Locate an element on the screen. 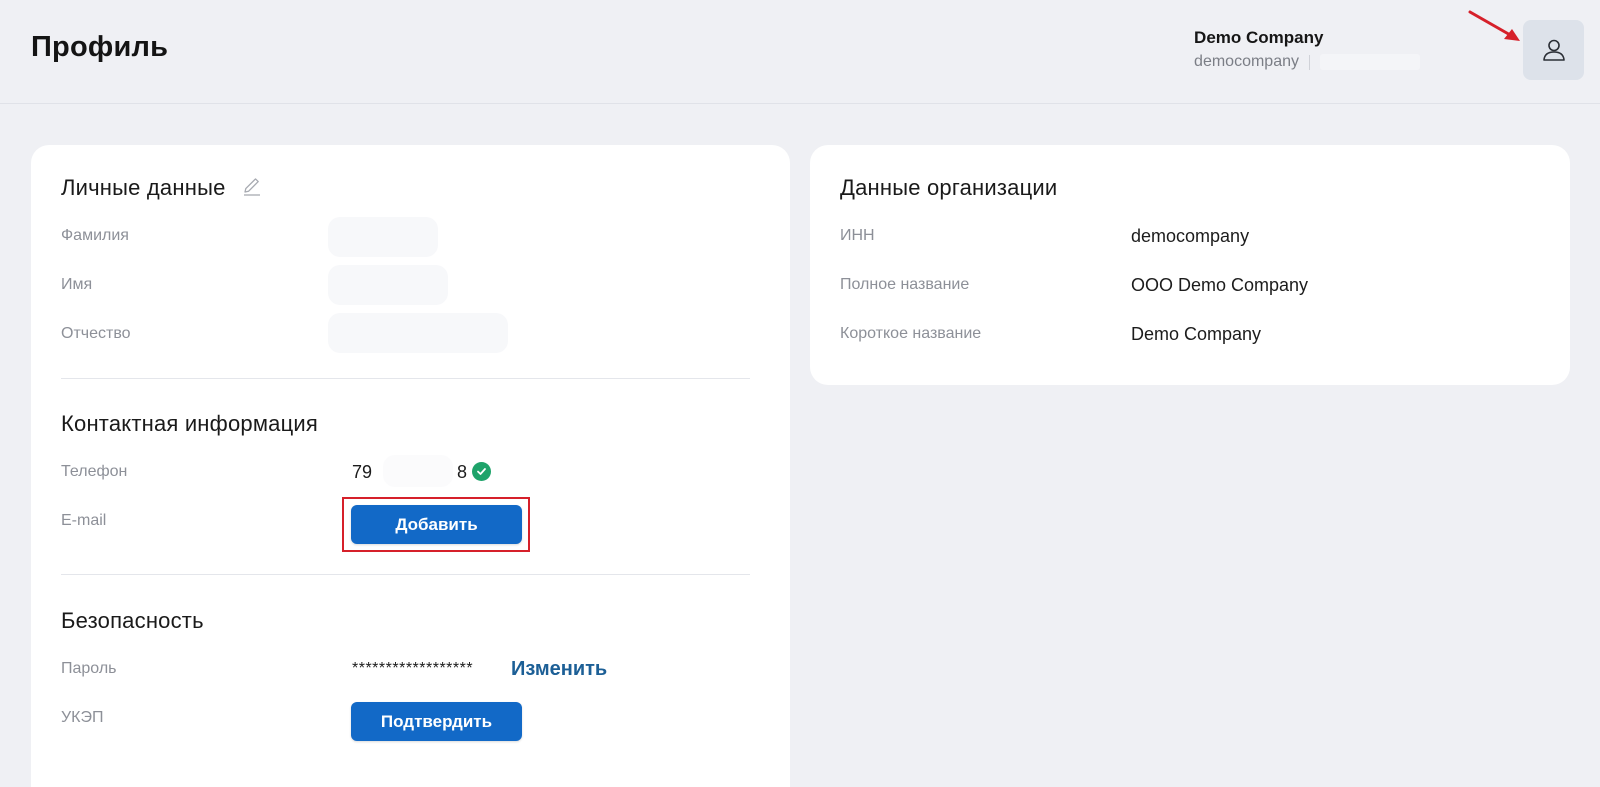 The height and width of the screenshot is (787, 1600). company-login: democompany is located at coordinates (1246, 61).